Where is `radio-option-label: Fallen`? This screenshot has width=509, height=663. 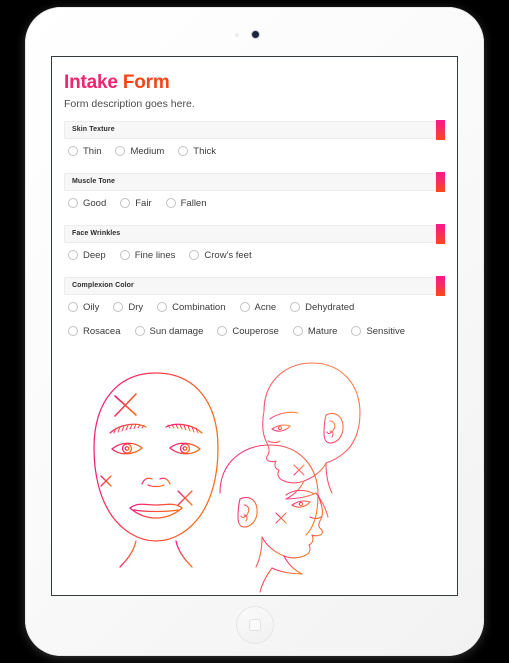
radio-option-label: Fallen is located at coordinates (193, 203).